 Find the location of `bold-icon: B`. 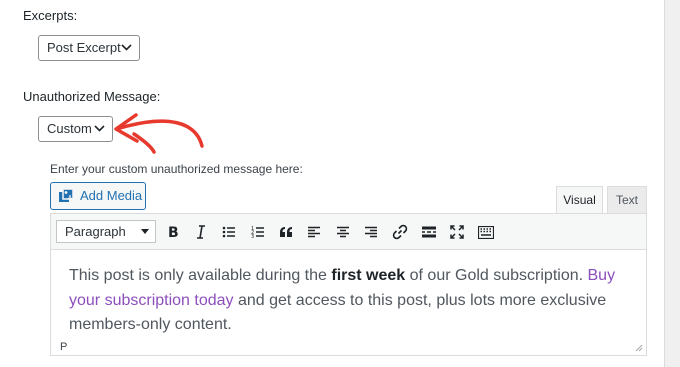

bold-icon: B is located at coordinates (173, 232).